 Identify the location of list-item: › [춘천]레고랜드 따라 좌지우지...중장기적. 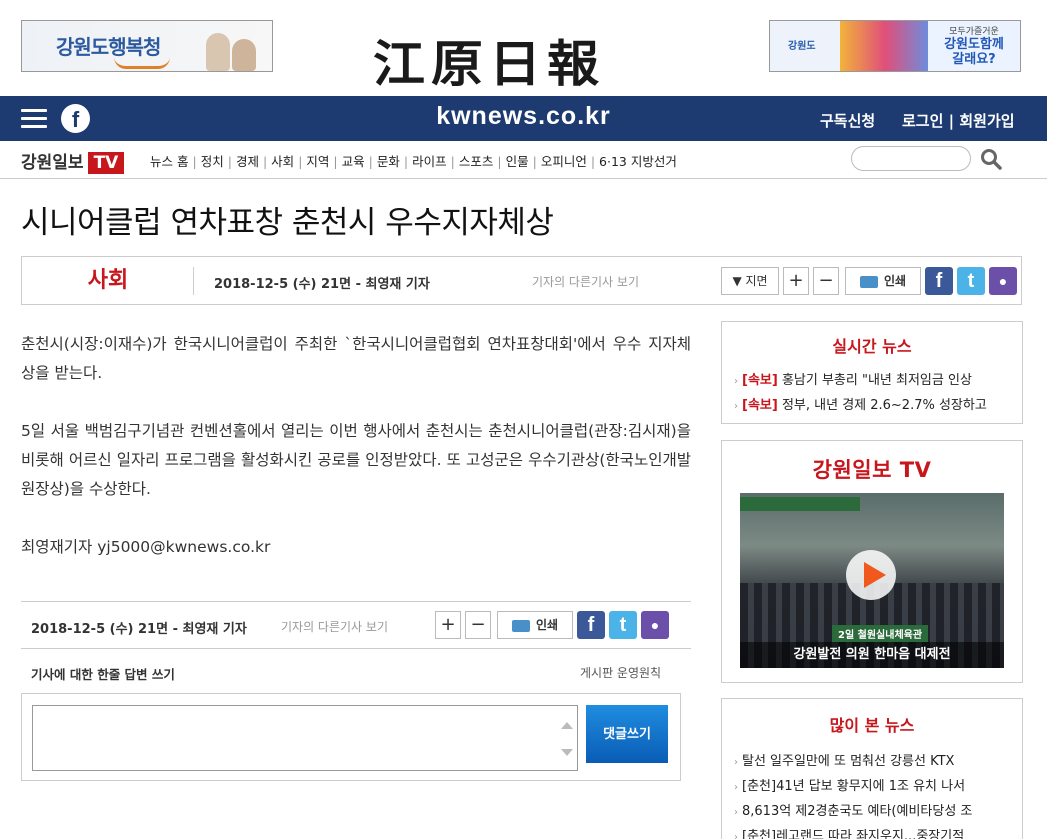
(876, 832).